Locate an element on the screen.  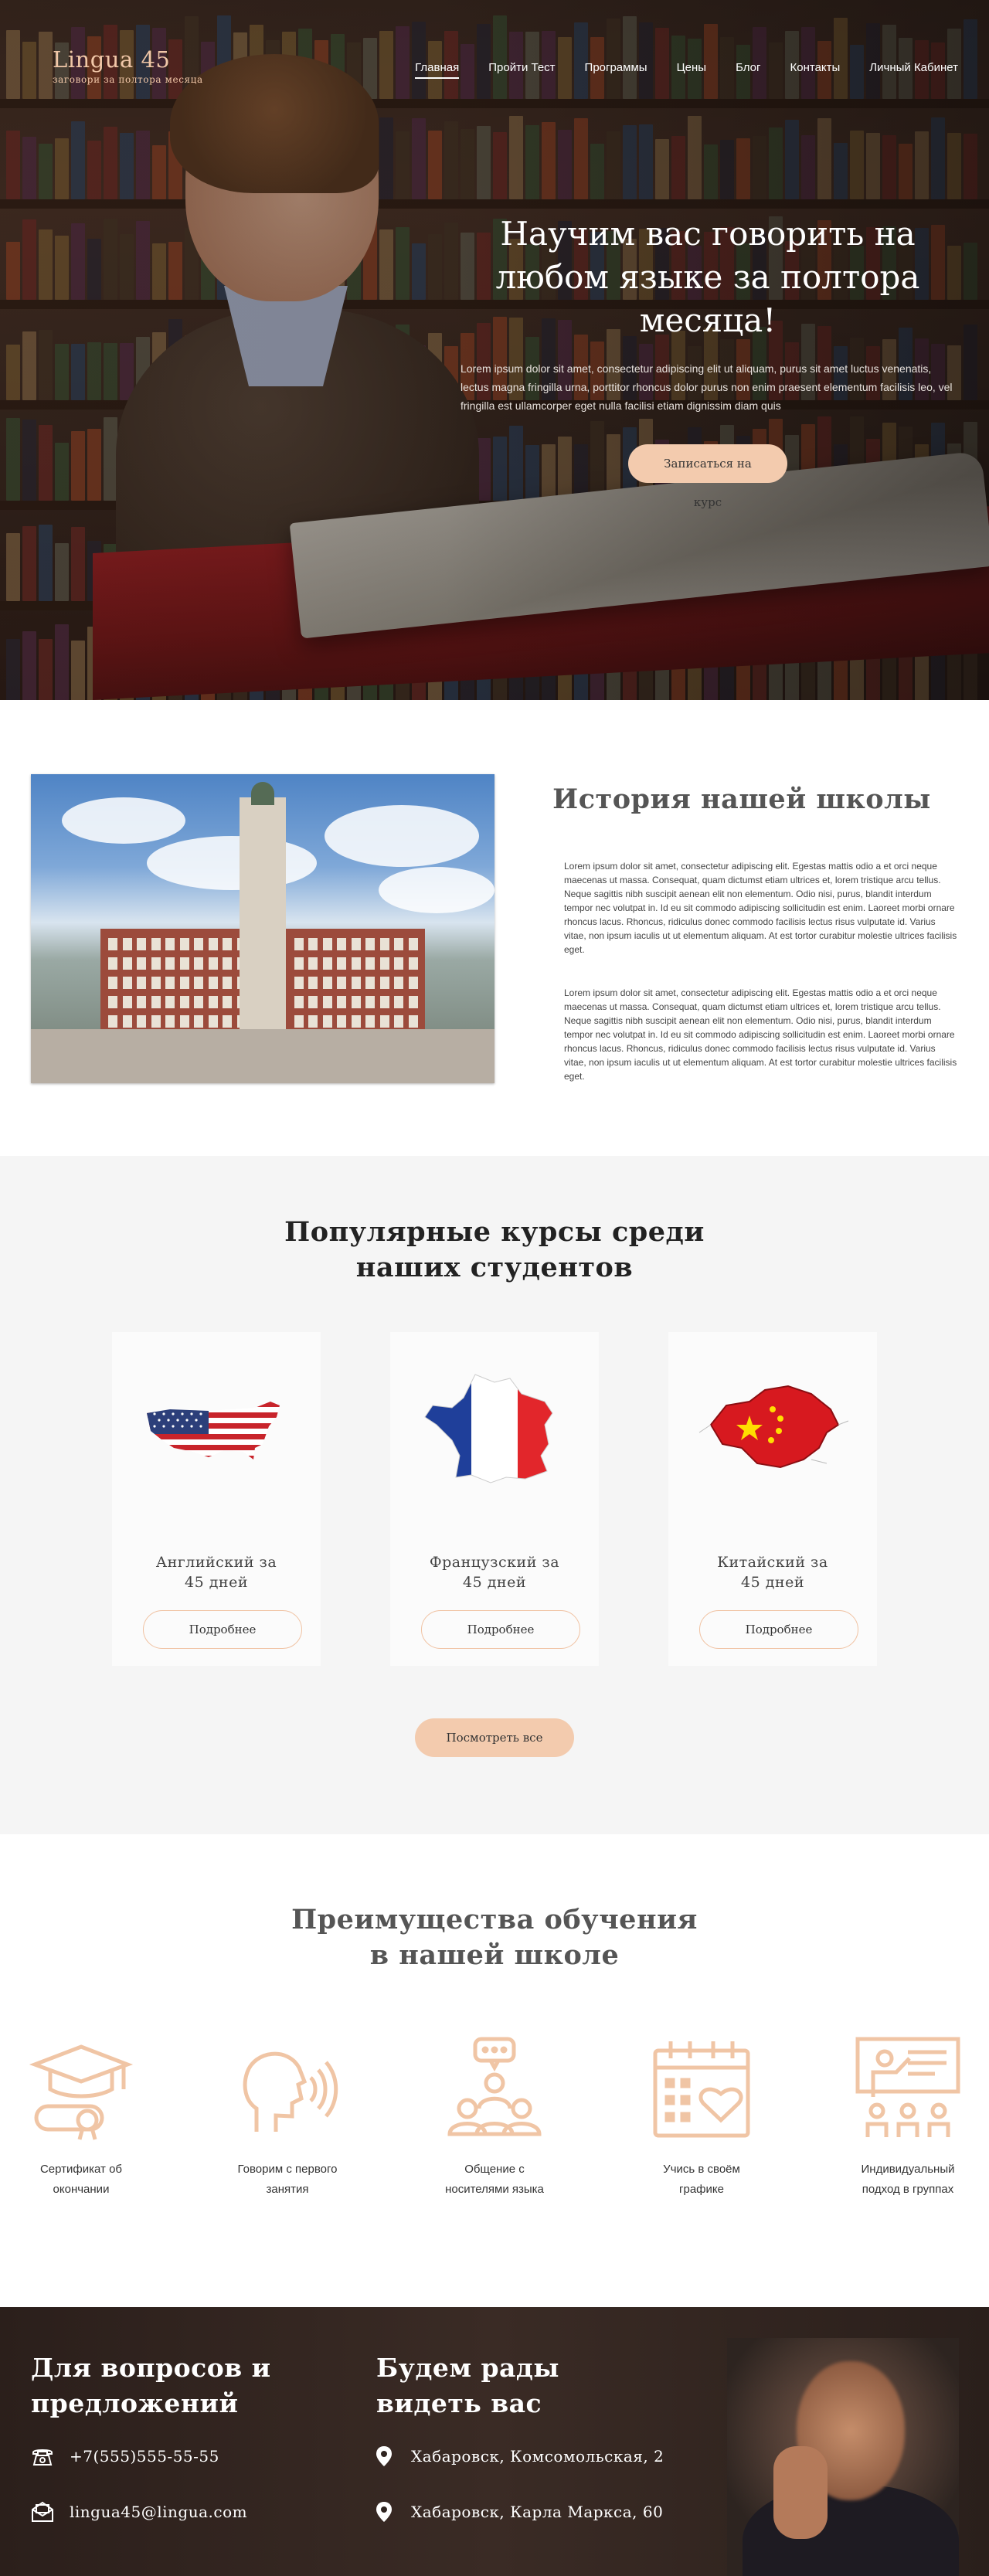
course-name-chinese-line2: 45 дней is located at coordinates (772, 1582).